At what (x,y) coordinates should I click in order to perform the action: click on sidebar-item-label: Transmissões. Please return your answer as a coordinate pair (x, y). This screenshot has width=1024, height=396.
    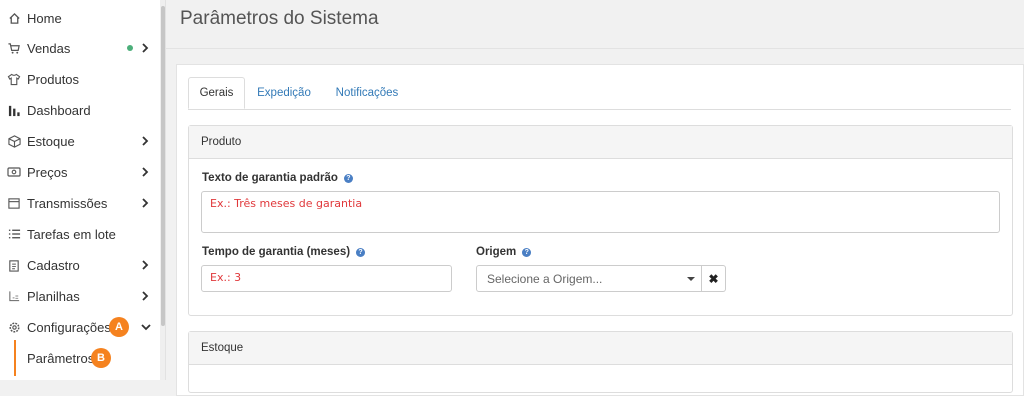
    Looking at the image, I should click on (67, 203).